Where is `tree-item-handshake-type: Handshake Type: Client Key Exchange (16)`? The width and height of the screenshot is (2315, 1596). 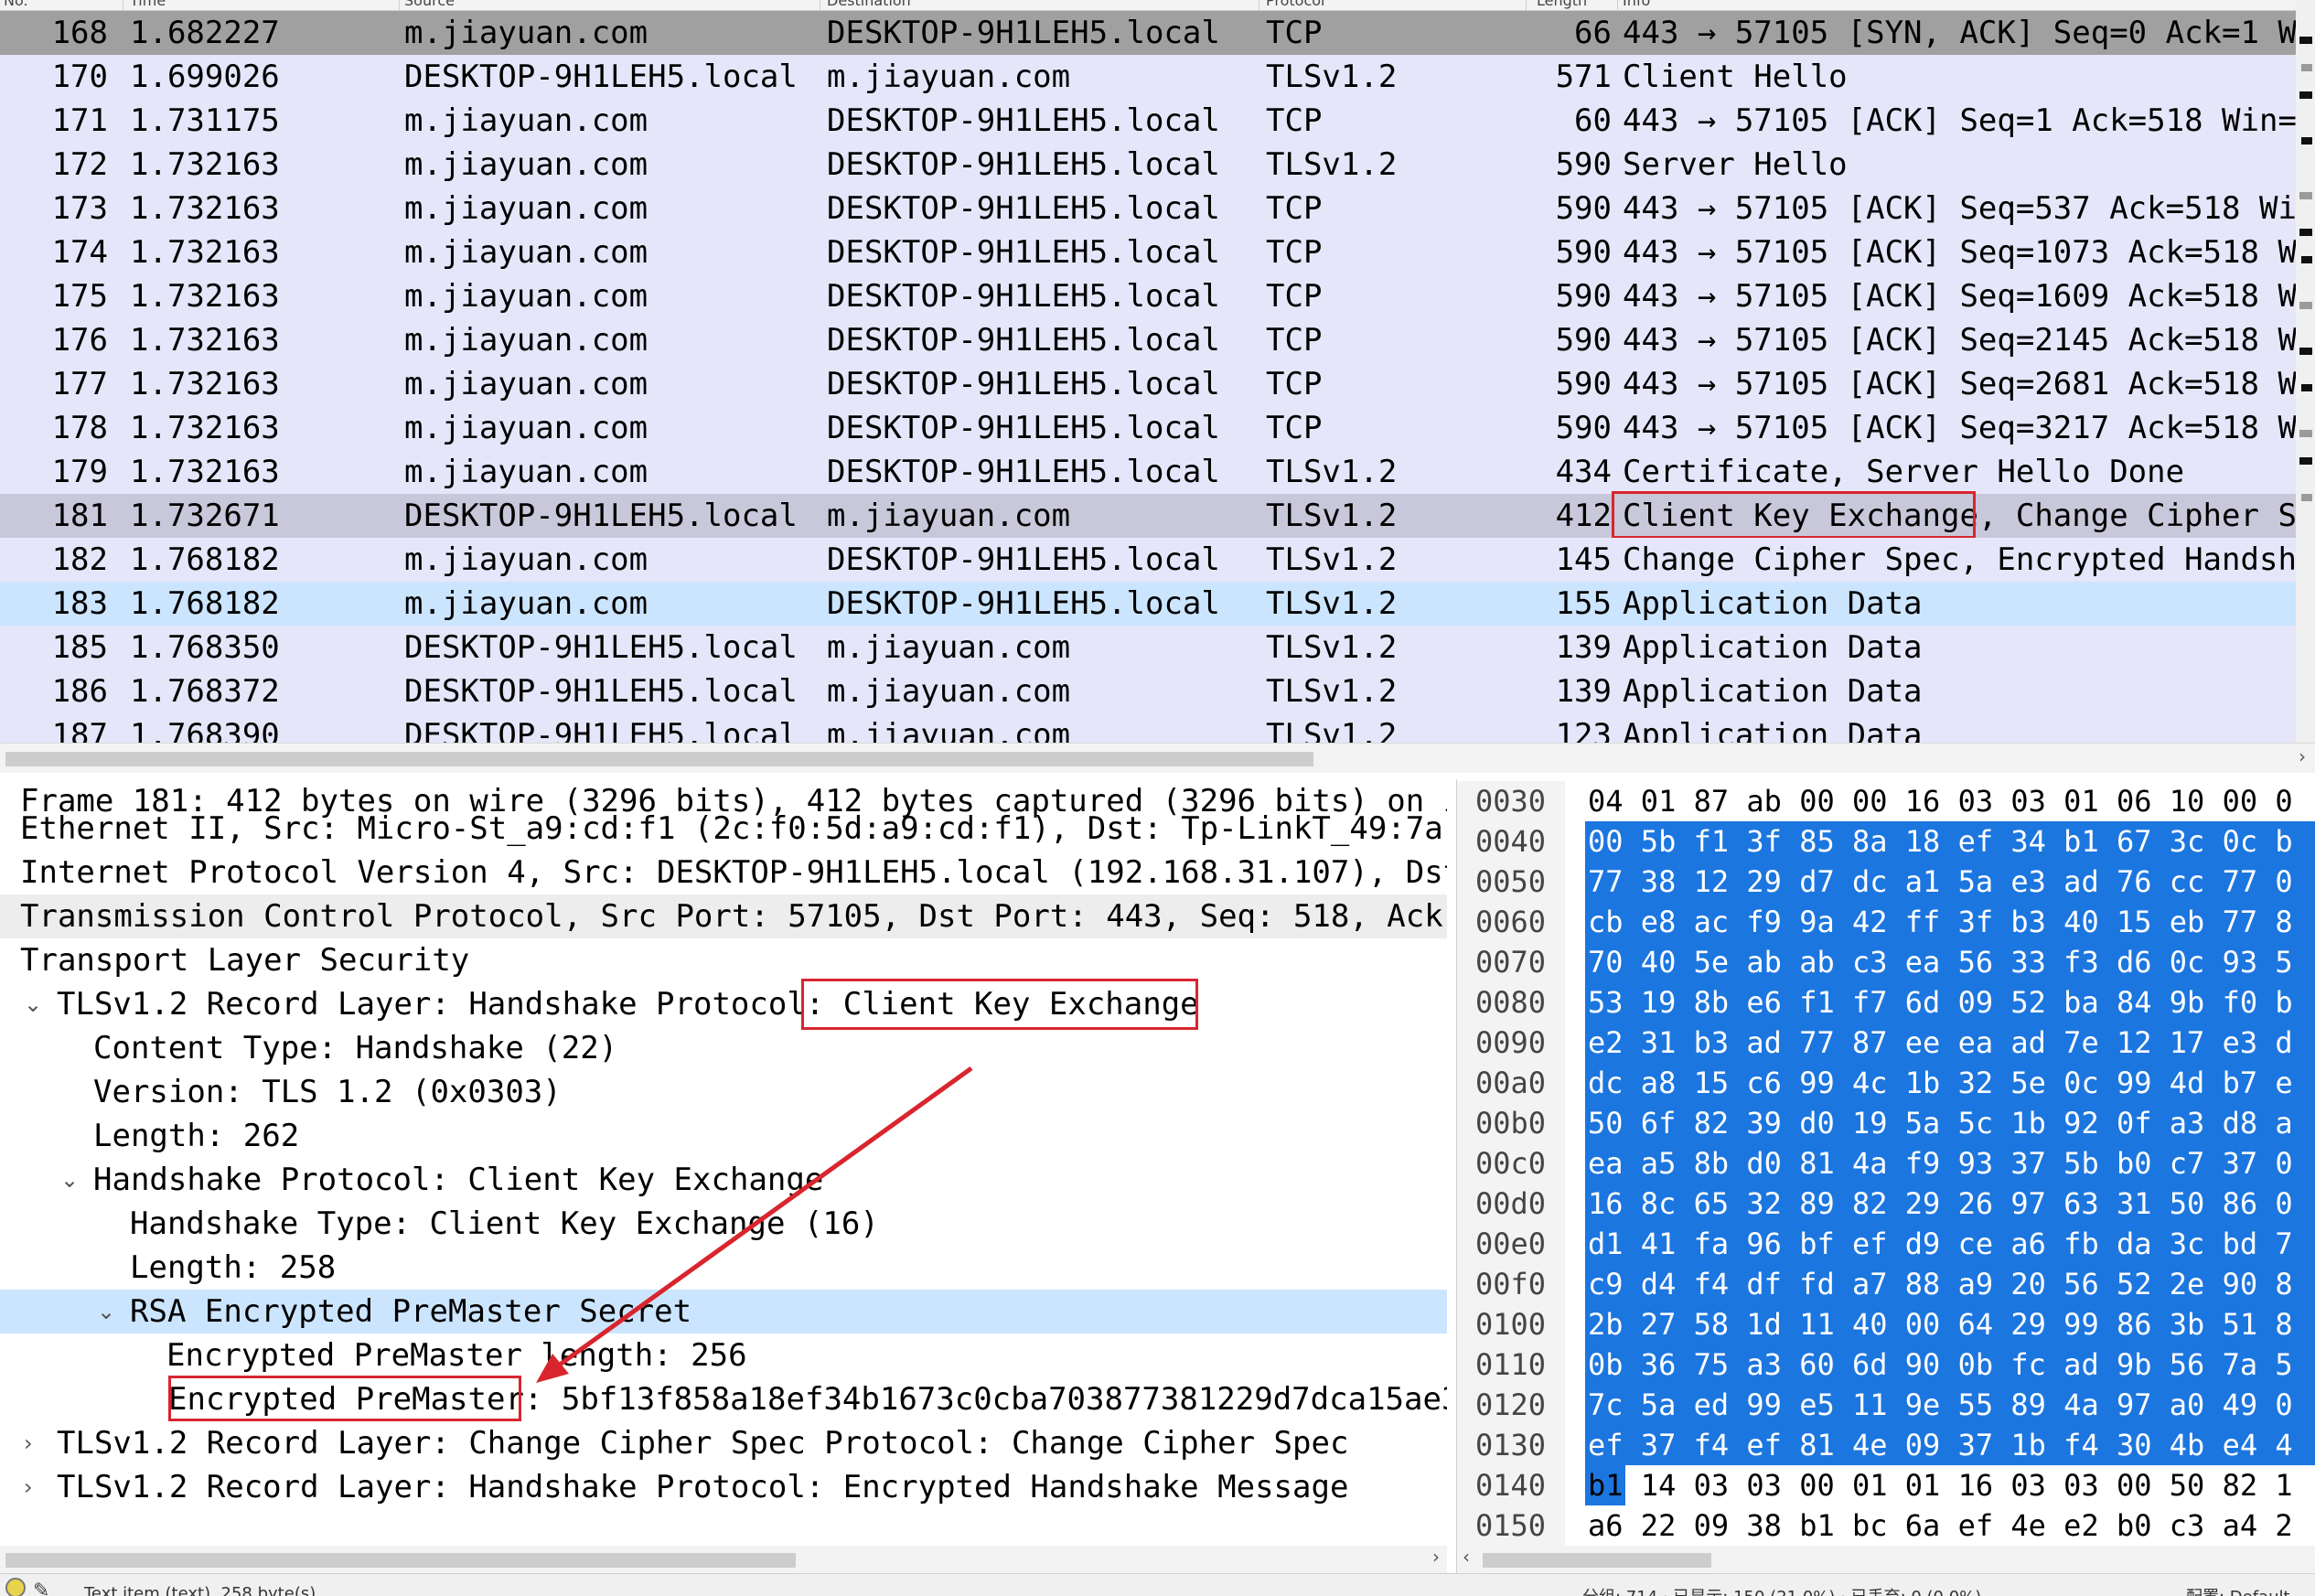 tree-item-handshake-type: Handshake Type: Client Key Exchange (16) is located at coordinates (723, 1224).